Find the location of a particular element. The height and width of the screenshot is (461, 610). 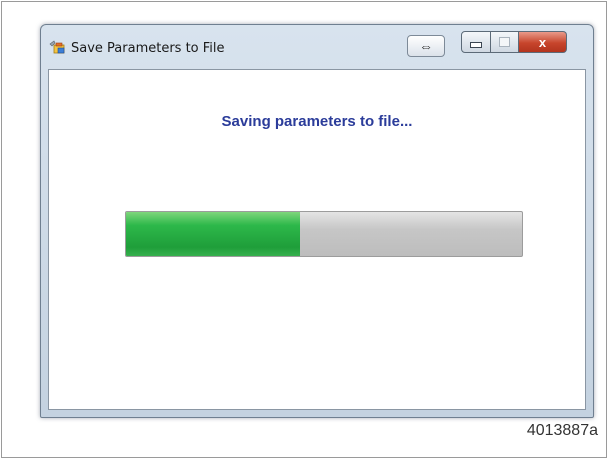

minimize-button is located at coordinates (476, 42).